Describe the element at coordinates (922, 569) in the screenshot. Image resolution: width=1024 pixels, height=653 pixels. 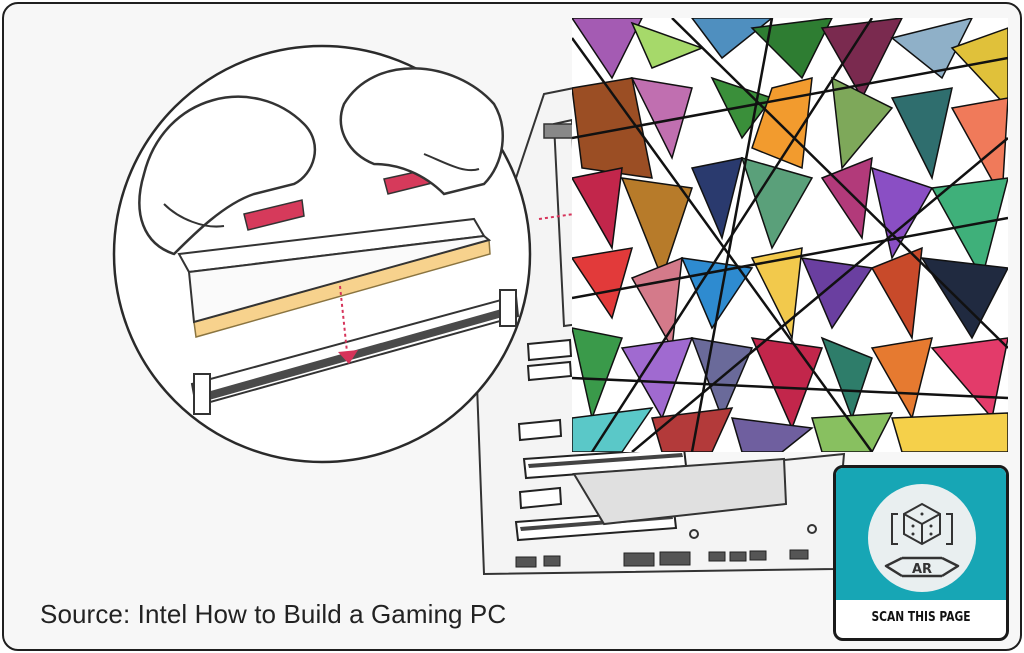
I see `ar-text: AR` at that location.